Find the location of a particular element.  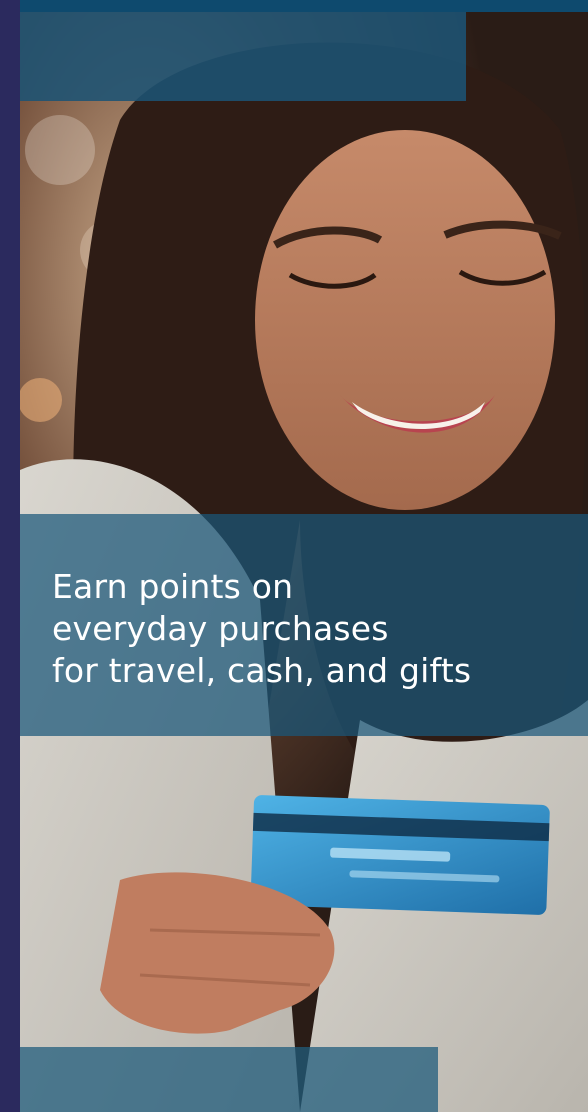

headline-line-3: for travel, cash, and gifts is located at coordinates (262, 670).